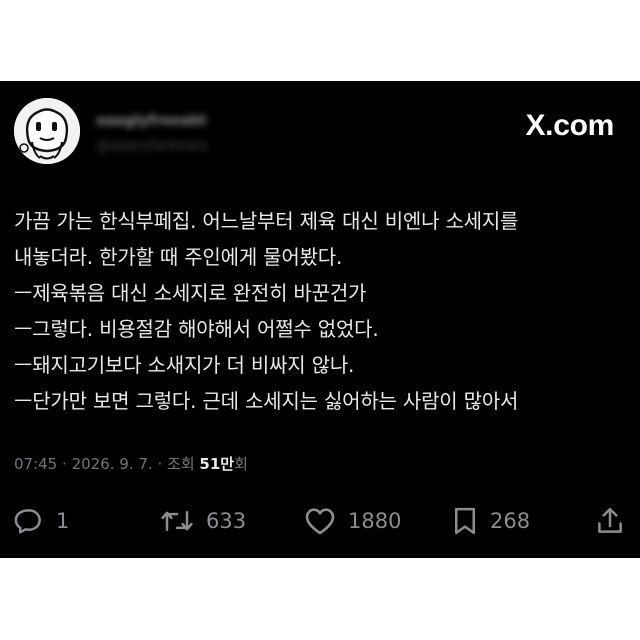  Describe the element at coordinates (181, 464) in the screenshot. I see `views-label: 조회` at that location.